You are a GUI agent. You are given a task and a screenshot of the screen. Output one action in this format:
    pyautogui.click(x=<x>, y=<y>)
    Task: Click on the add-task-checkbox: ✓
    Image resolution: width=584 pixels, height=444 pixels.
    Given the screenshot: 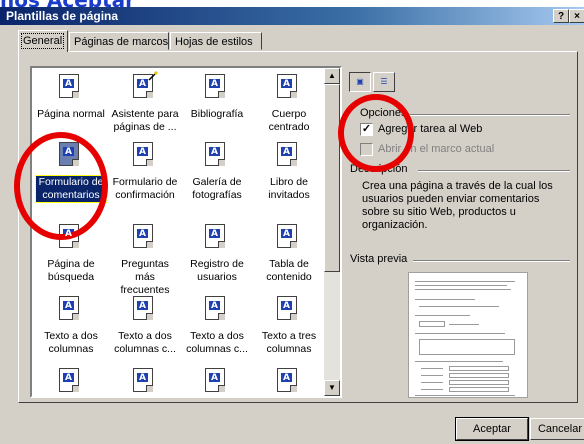 What is the action you would take?
    pyautogui.click(x=366, y=129)
    